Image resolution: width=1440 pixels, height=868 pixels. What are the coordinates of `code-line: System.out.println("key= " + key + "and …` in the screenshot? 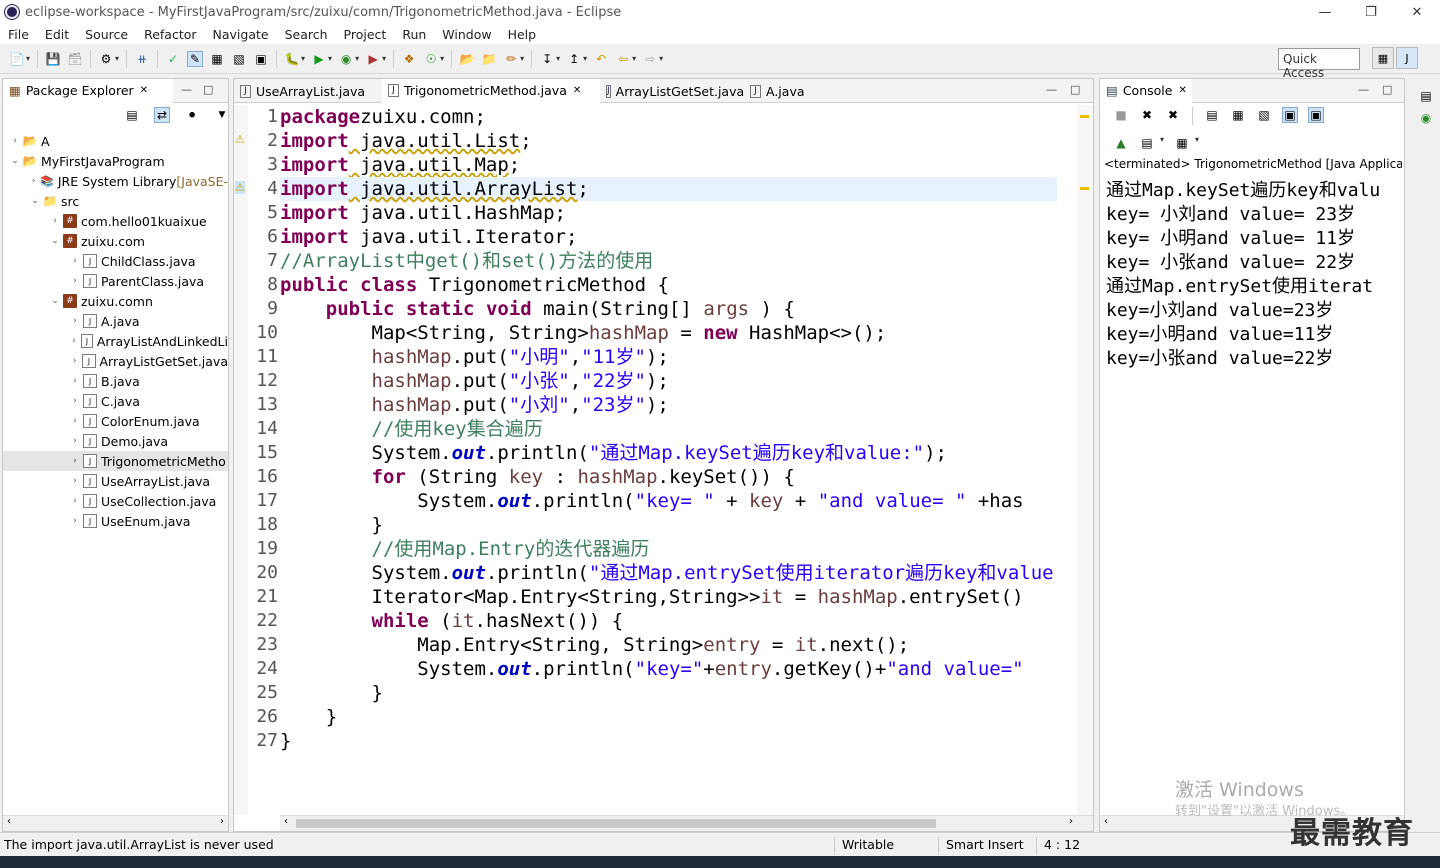 It's located at (668, 501).